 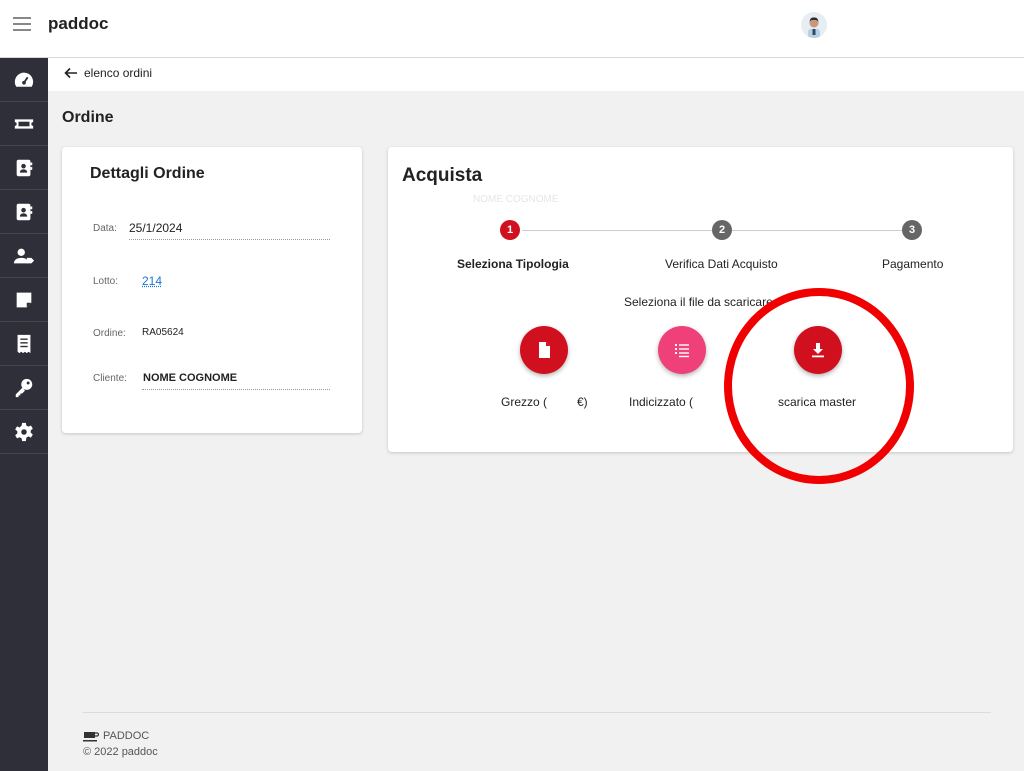 I want to click on back-link: elenco ordini, so click(x=108, y=73).